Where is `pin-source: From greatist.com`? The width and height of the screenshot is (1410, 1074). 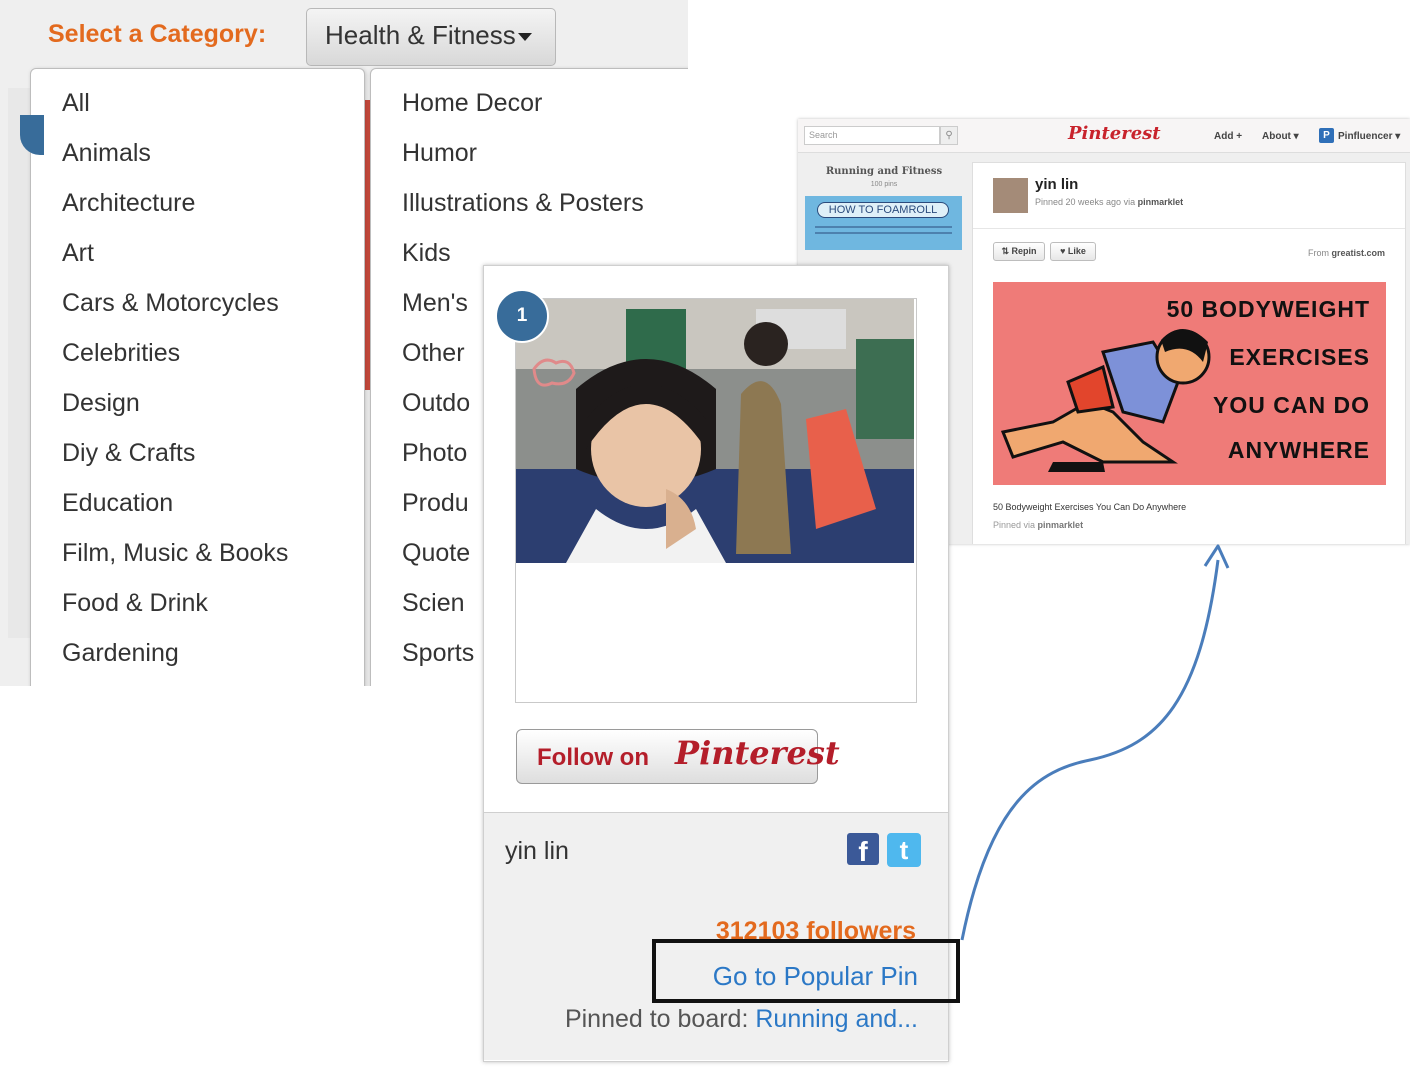
pin-source: From greatist.com is located at coordinates (1346, 253).